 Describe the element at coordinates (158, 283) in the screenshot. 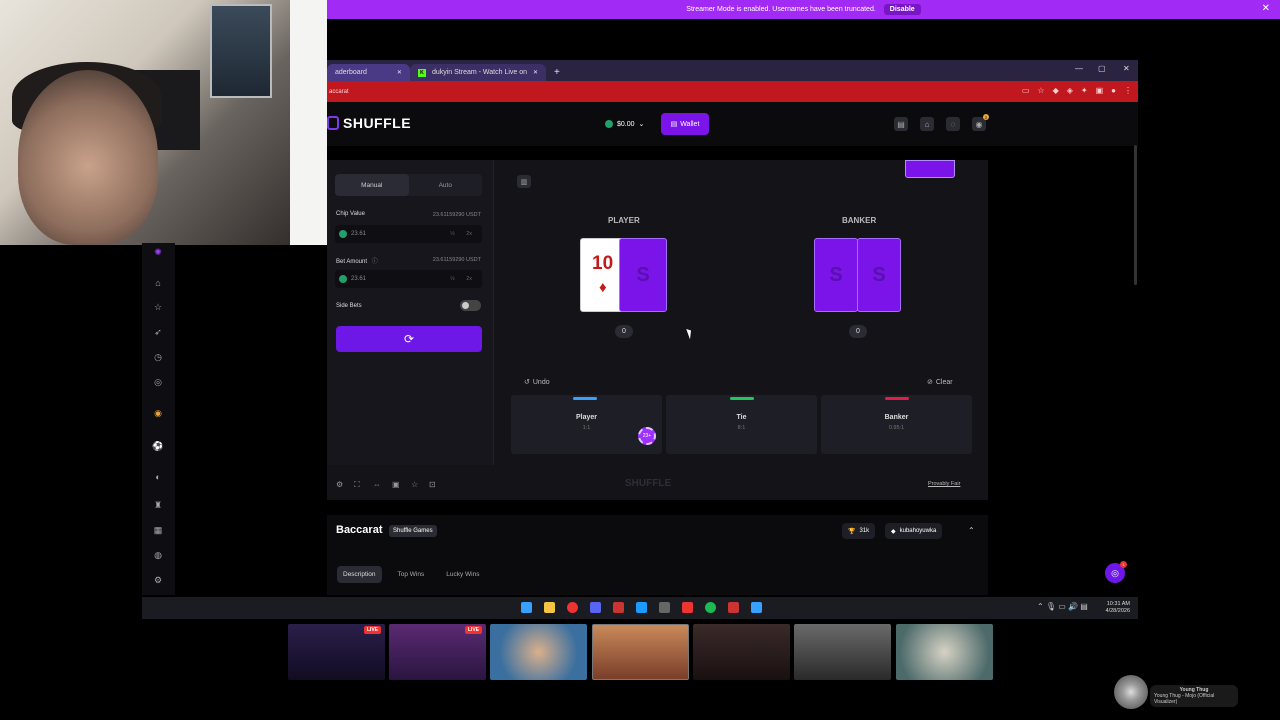

I see `home-icon: ⌂` at that location.